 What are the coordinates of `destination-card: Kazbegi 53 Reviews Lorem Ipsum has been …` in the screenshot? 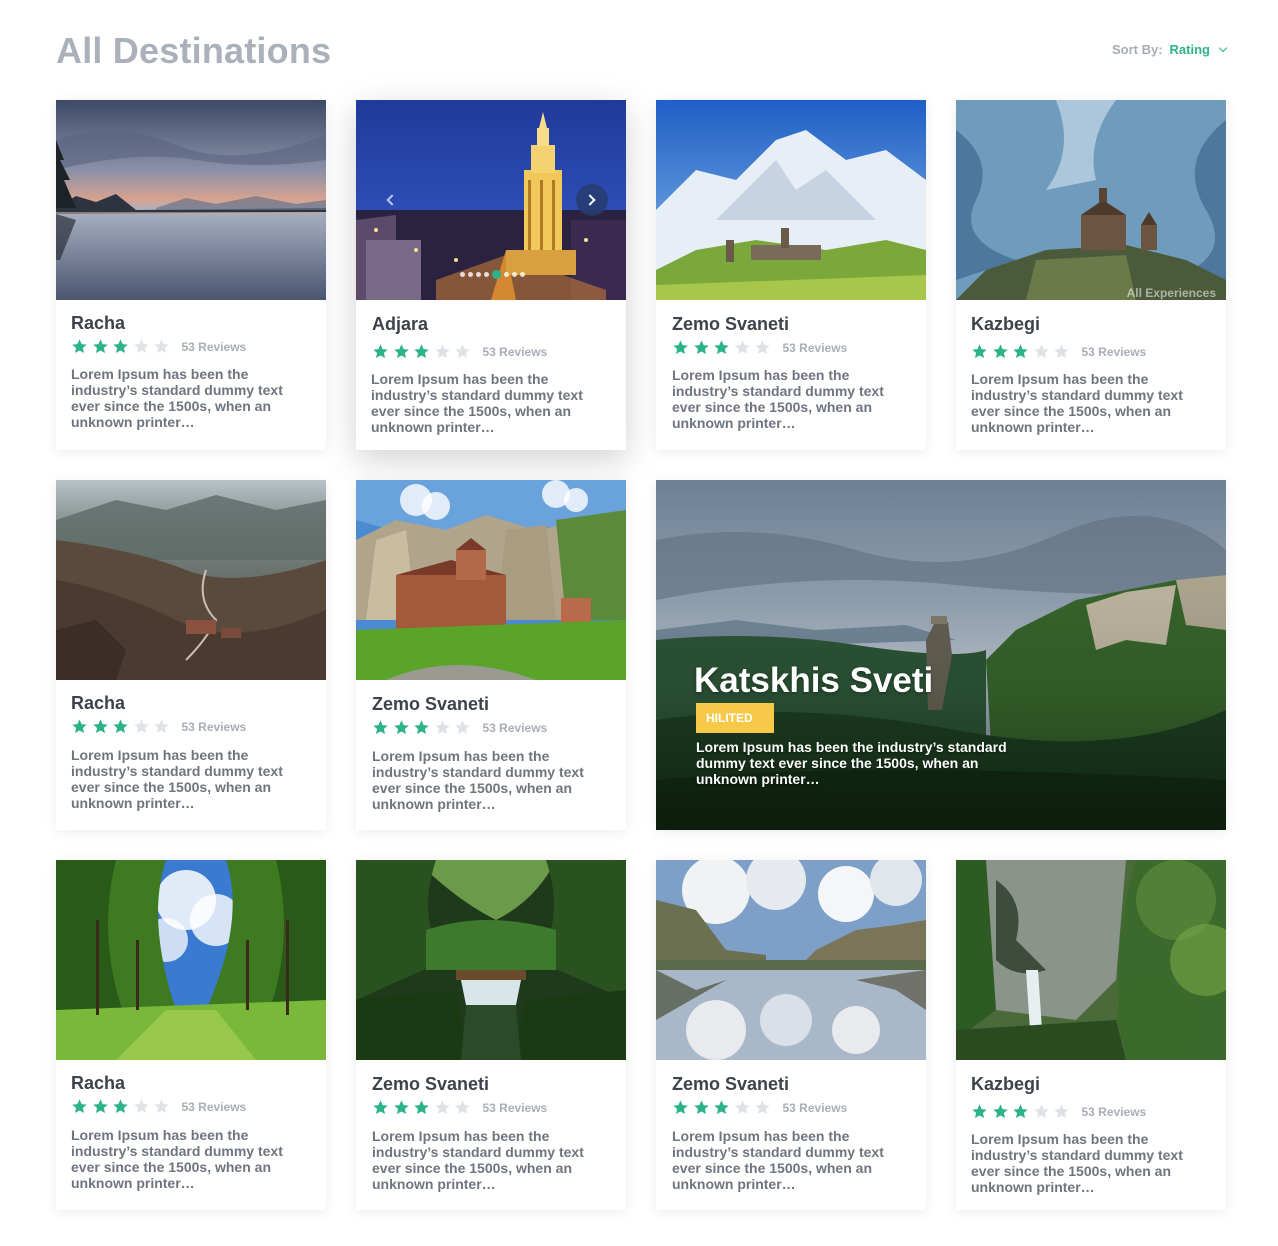 It's located at (1091, 1035).